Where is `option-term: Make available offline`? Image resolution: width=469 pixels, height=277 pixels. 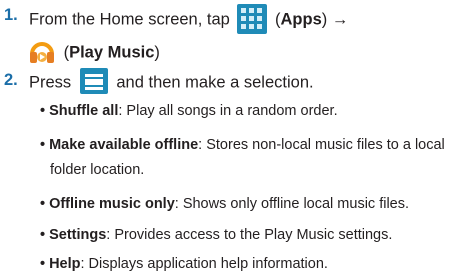
option-term: Make available offline is located at coordinates (124, 145).